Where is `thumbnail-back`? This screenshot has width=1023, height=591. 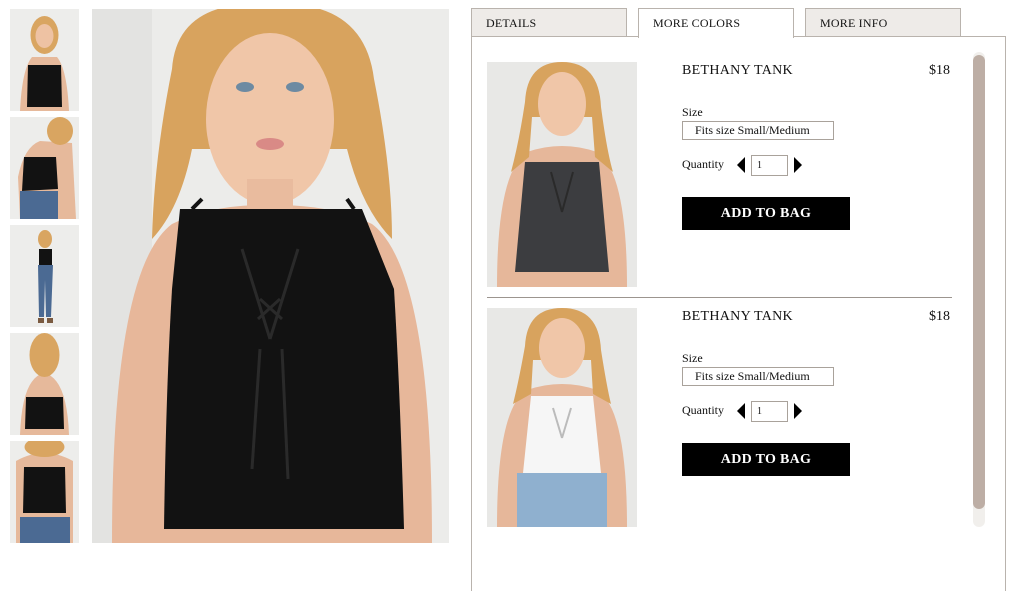
thumbnail-back is located at coordinates (44, 384).